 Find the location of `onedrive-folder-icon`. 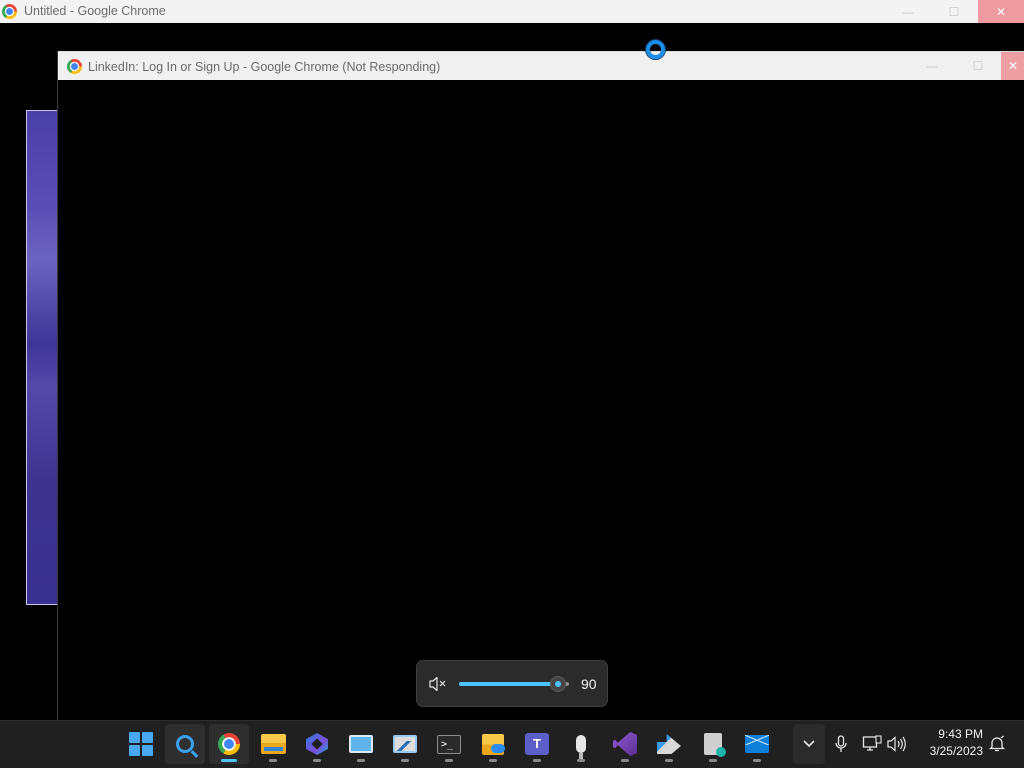

onedrive-folder-icon is located at coordinates (493, 744).